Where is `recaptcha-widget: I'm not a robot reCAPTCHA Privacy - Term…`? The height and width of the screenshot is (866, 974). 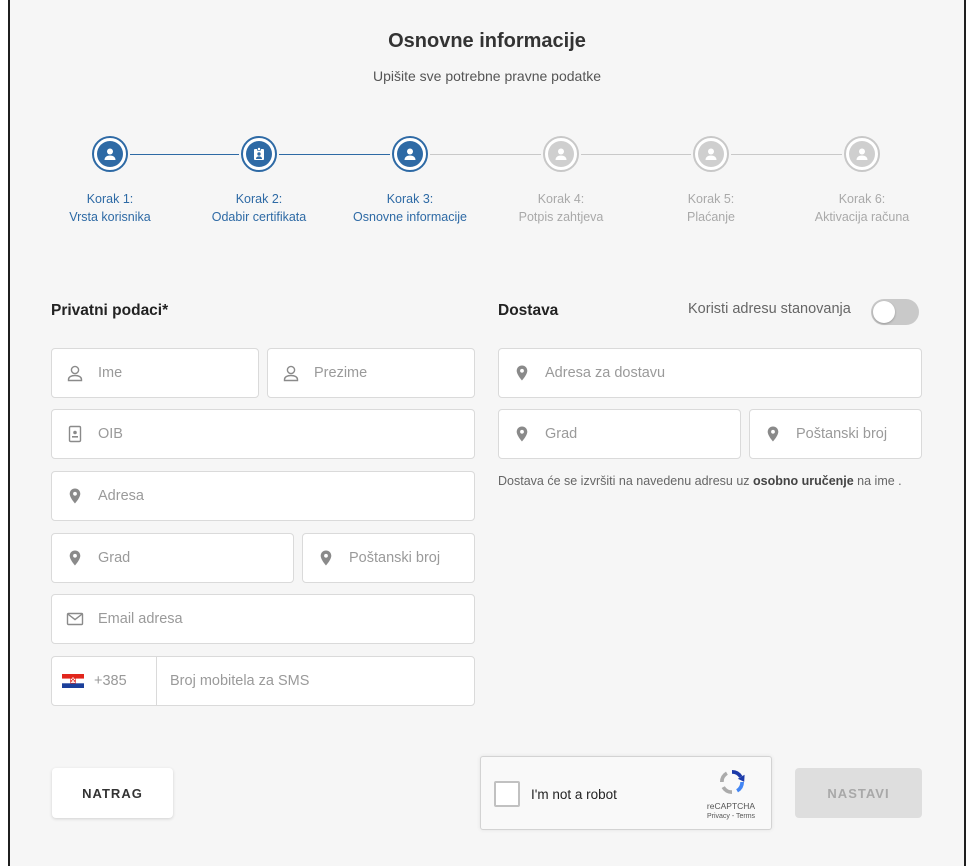
recaptcha-widget: I'm not a robot reCAPTCHA Privacy - Term… is located at coordinates (626, 793).